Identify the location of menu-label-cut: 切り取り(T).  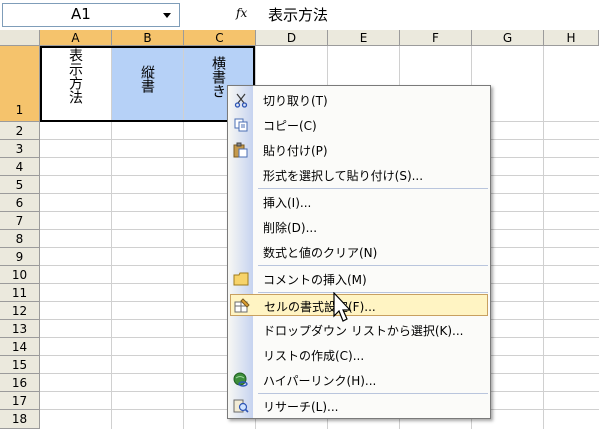
(295, 101).